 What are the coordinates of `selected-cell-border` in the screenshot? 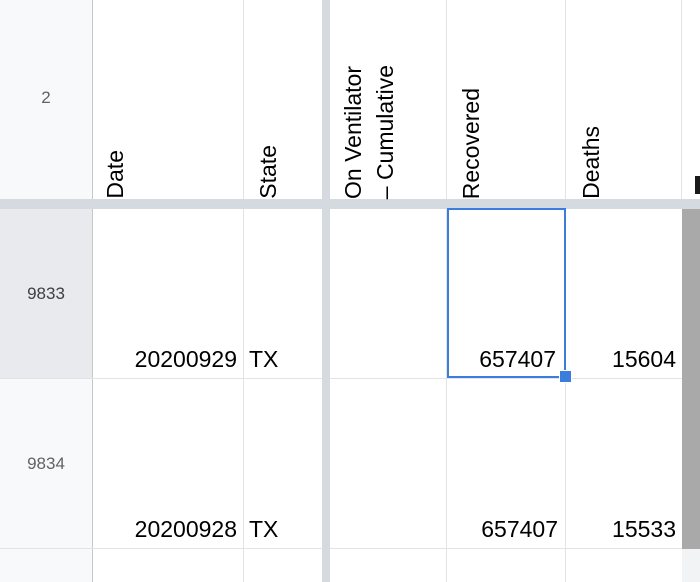 It's located at (506, 293).